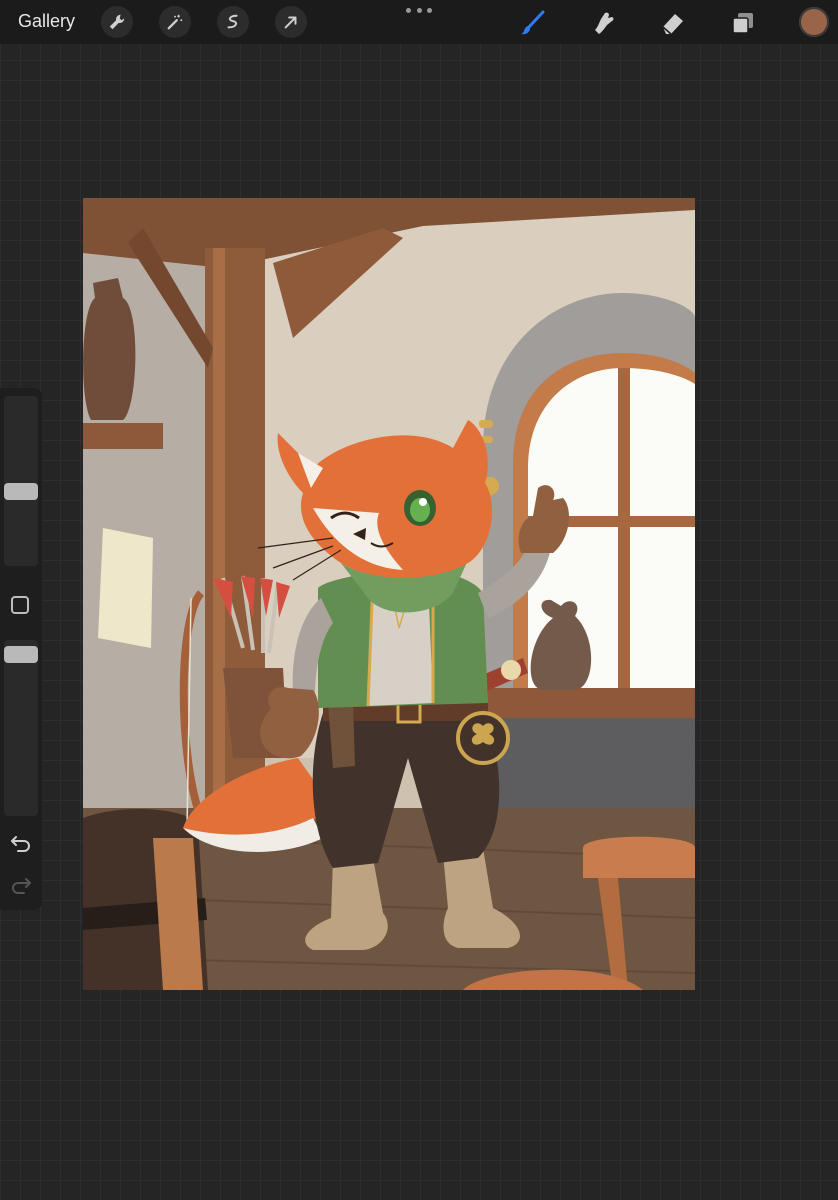 The image size is (838, 1200). I want to click on opacity-slider, so click(21, 728).